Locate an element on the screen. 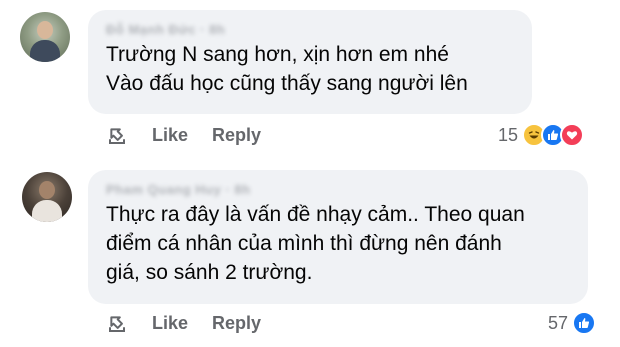 The image size is (620, 347). reaction-count: 57 is located at coordinates (558, 322).